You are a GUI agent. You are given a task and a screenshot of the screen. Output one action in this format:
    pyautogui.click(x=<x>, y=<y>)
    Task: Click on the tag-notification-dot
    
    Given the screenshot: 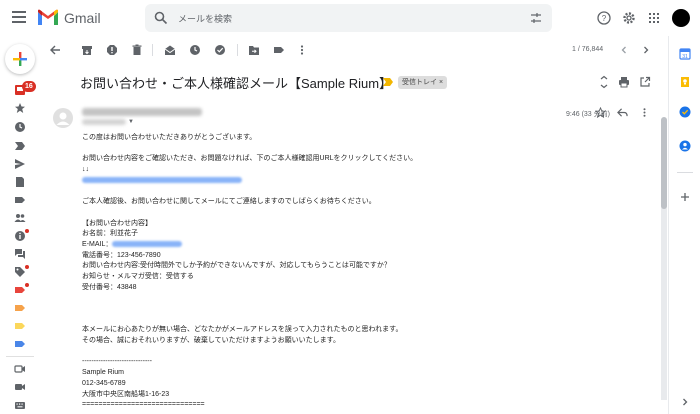 What is the action you would take?
    pyautogui.click(x=27, y=267)
    